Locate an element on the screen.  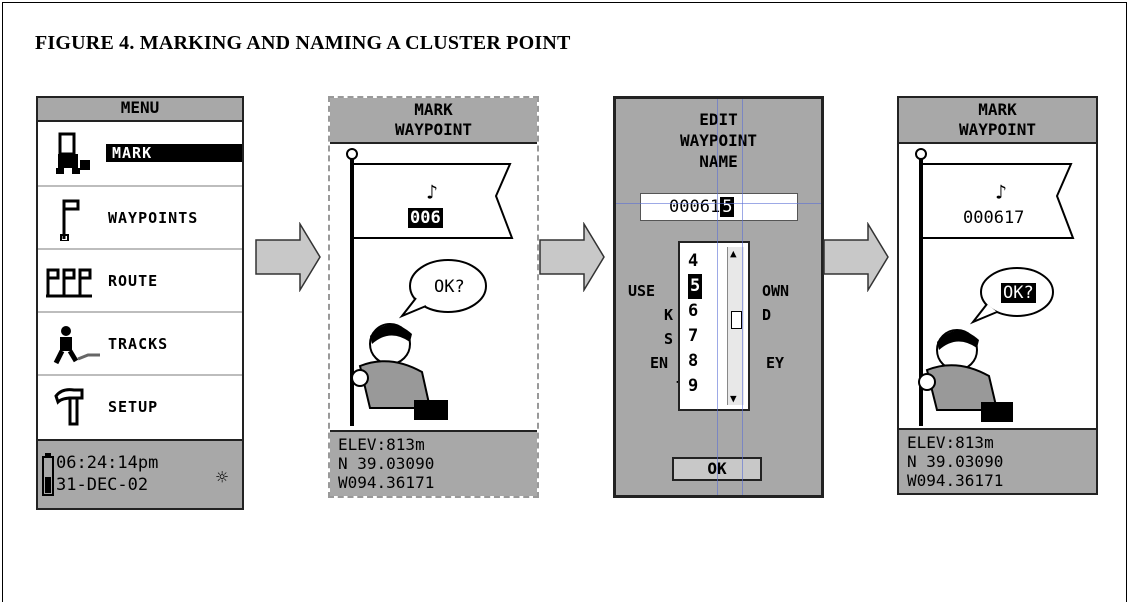
menu-item-label: TRACKS is located at coordinates (138, 344).